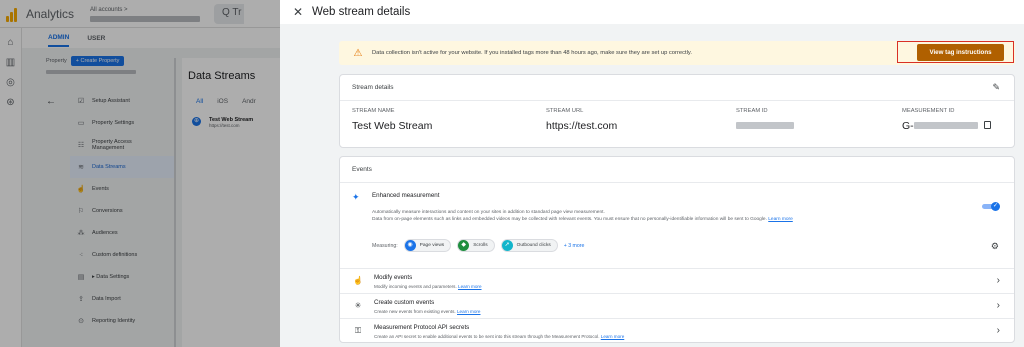  I want to click on stream-name-field: STREAM NAME Test Web Stream, so click(392, 120).